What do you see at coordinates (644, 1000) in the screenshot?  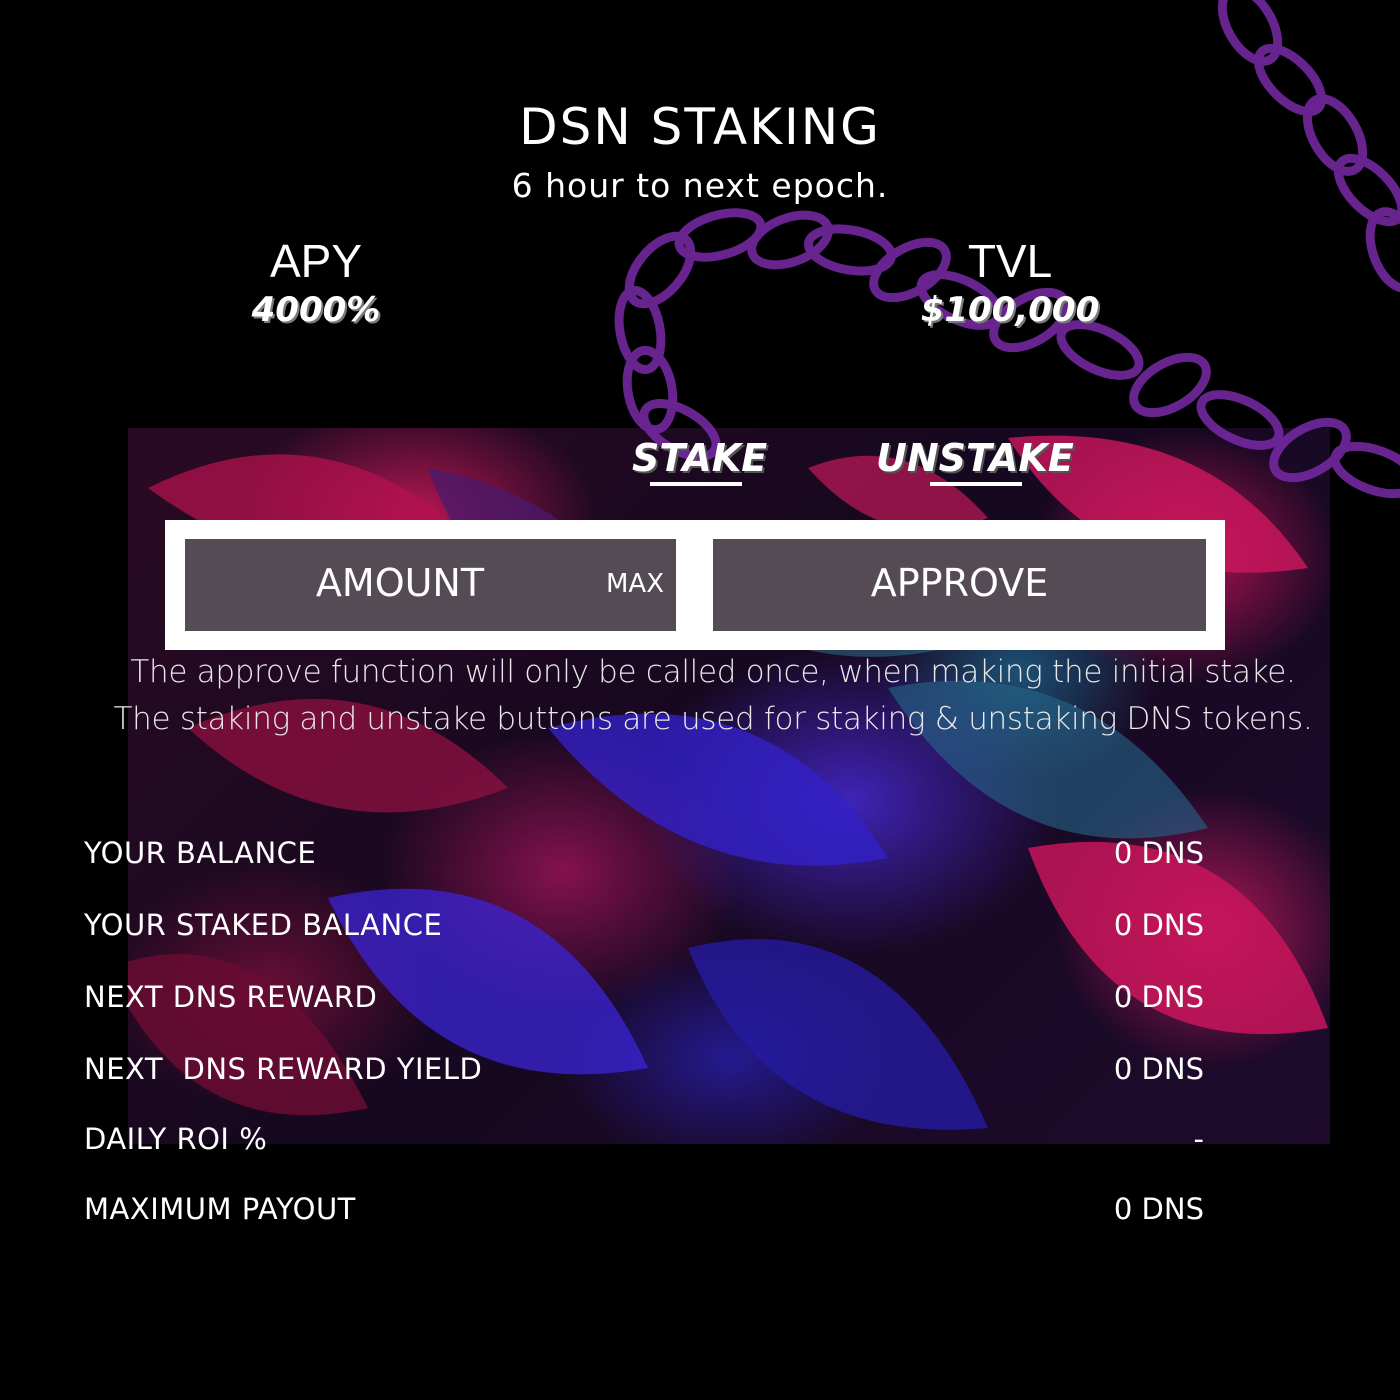 I see `info-row-next-reward: NEXT DNS REWARD 0 DNS` at bounding box center [644, 1000].